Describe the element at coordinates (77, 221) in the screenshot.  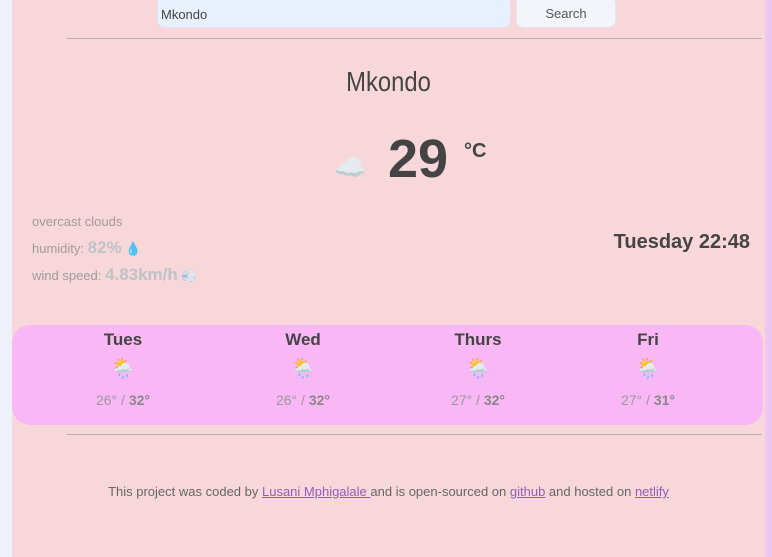
I see `weather-description: overcast clouds` at that location.